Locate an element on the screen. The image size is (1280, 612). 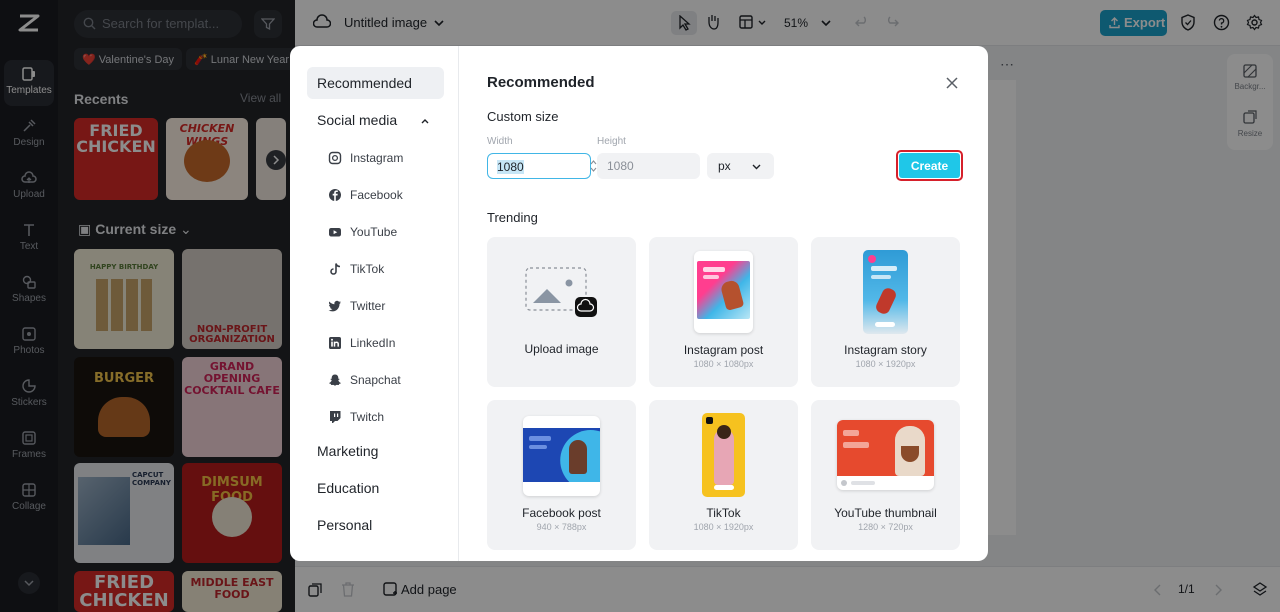
card-name: Instagram story is located at coordinates (885, 350).